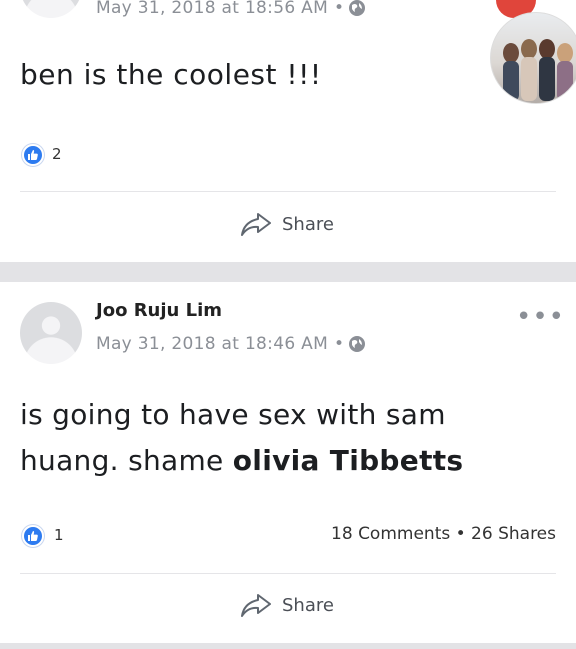  I want to click on author-name: Joo Ruju Lim, so click(159, 310).